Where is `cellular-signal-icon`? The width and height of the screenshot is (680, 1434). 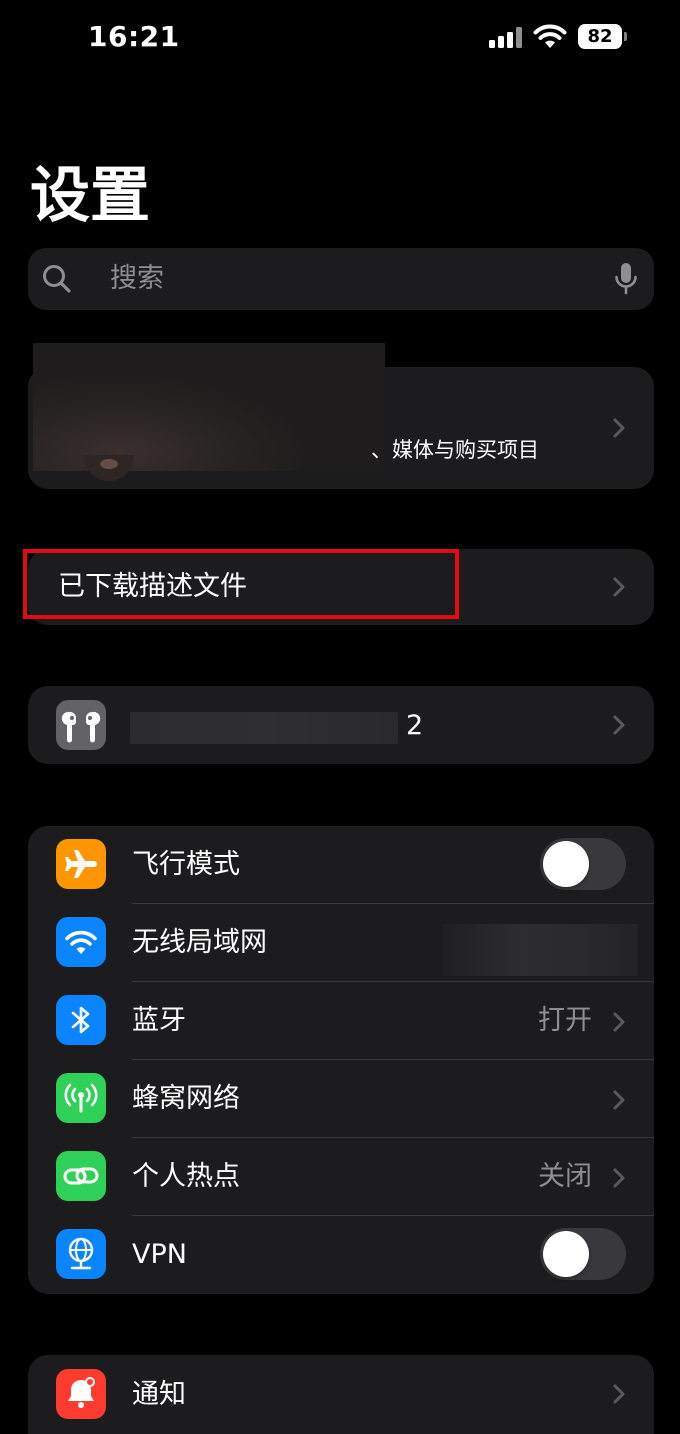
cellular-signal-icon is located at coordinates (506, 37).